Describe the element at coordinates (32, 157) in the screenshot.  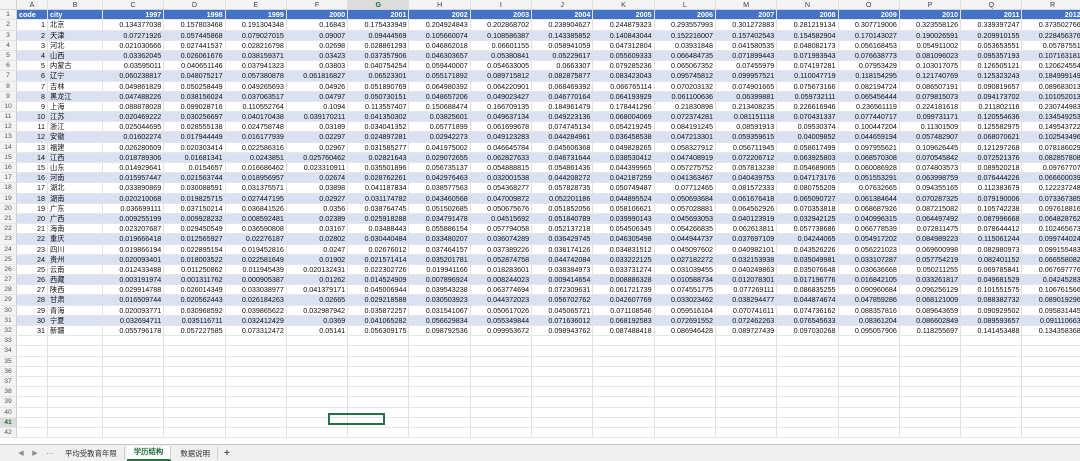
I see `code-cell: 14` at that location.